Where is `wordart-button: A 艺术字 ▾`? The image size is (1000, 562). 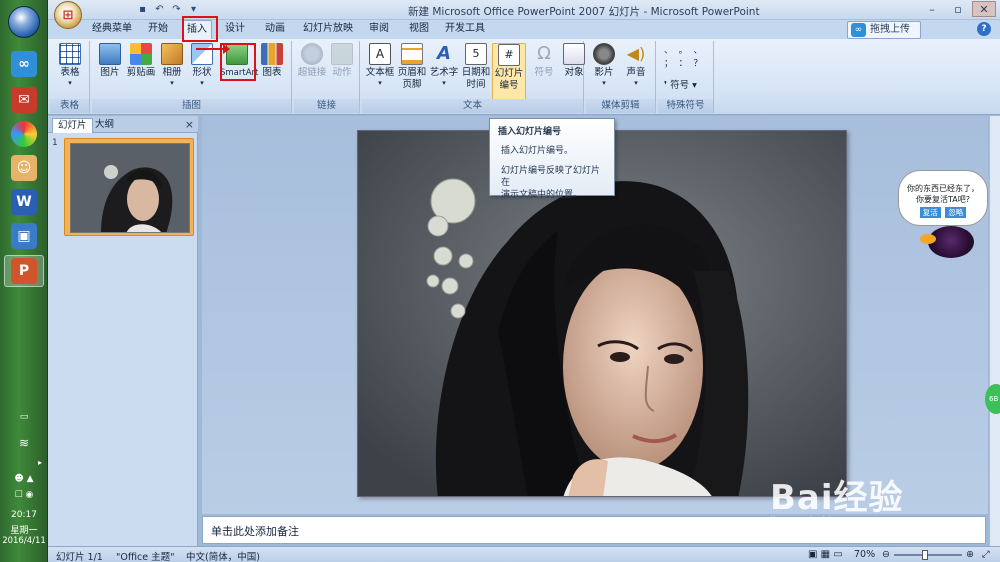 wordart-button: A 艺术字 ▾ is located at coordinates (444, 65).